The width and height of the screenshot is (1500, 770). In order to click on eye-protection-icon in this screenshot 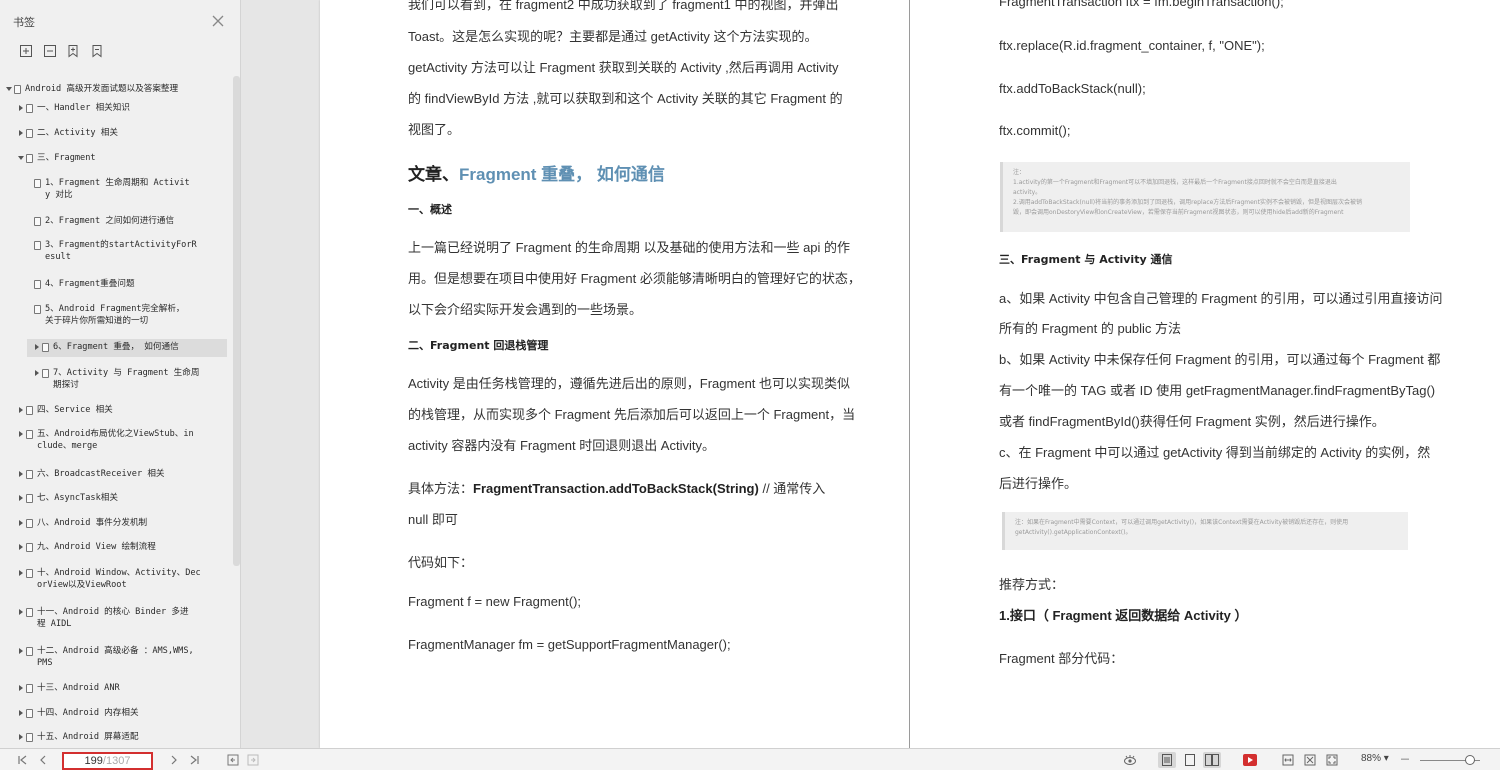, I will do `click(1130, 760)`.